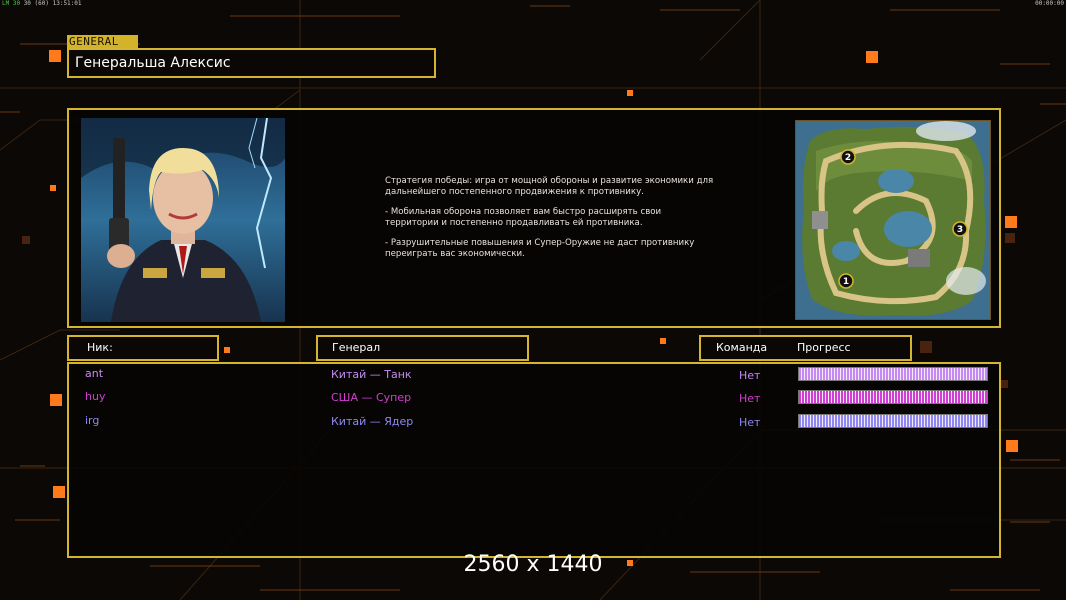 The height and width of the screenshot is (600, 1066). Describe the element at coordinates (95, 396) in the screenshot. I see `player-nick: huy` at that location.